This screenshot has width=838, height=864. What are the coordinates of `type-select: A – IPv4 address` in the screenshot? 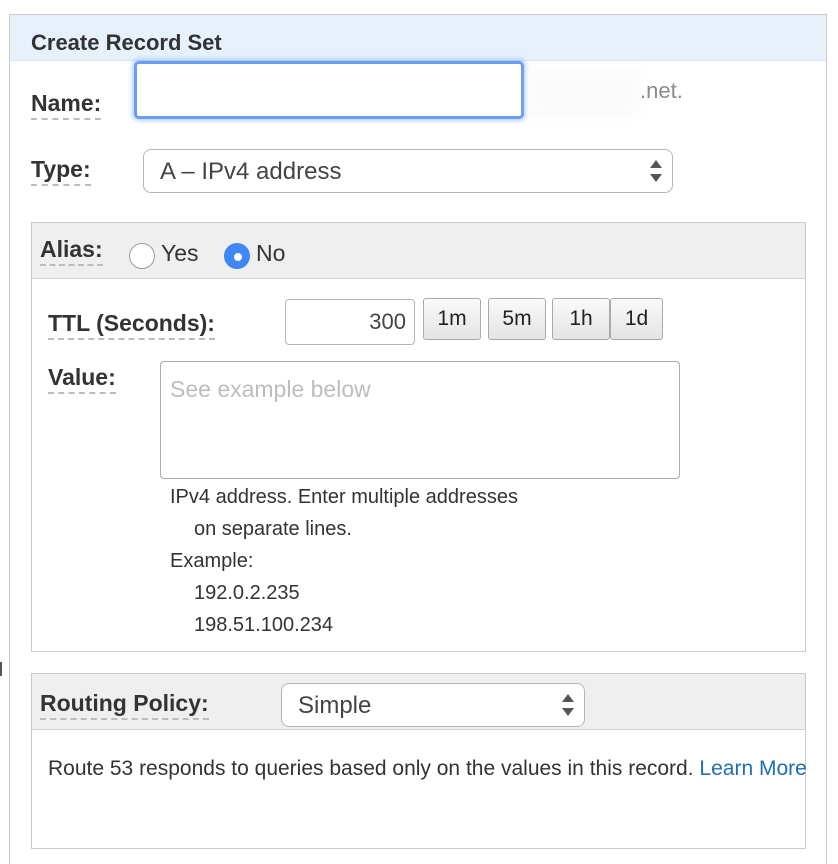 It's located at (408, 171).